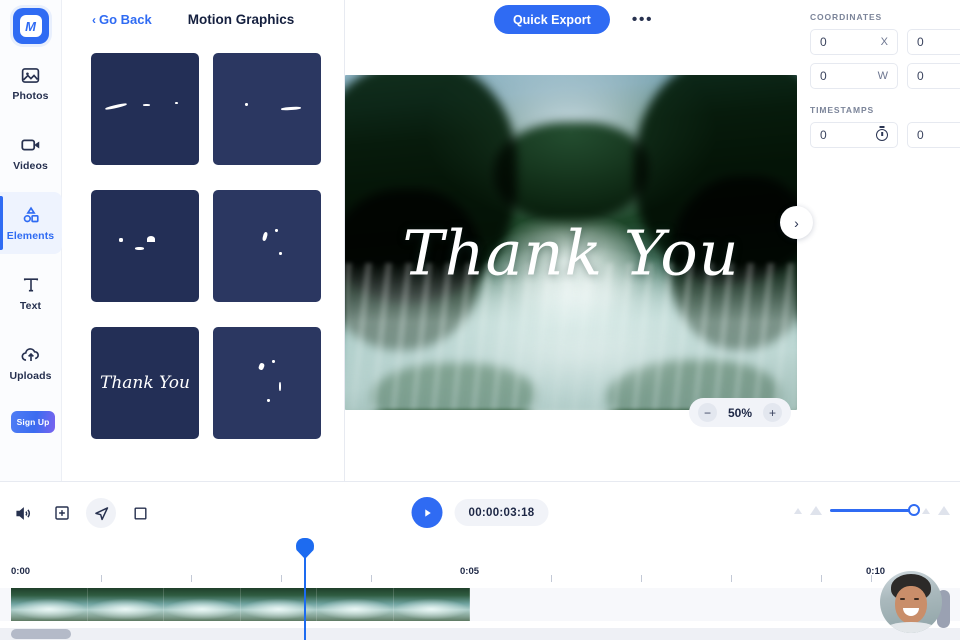 The height and width of the screenshot is (640, 960). I want to click on timestamps-row: 0 0, so click(885, 135).